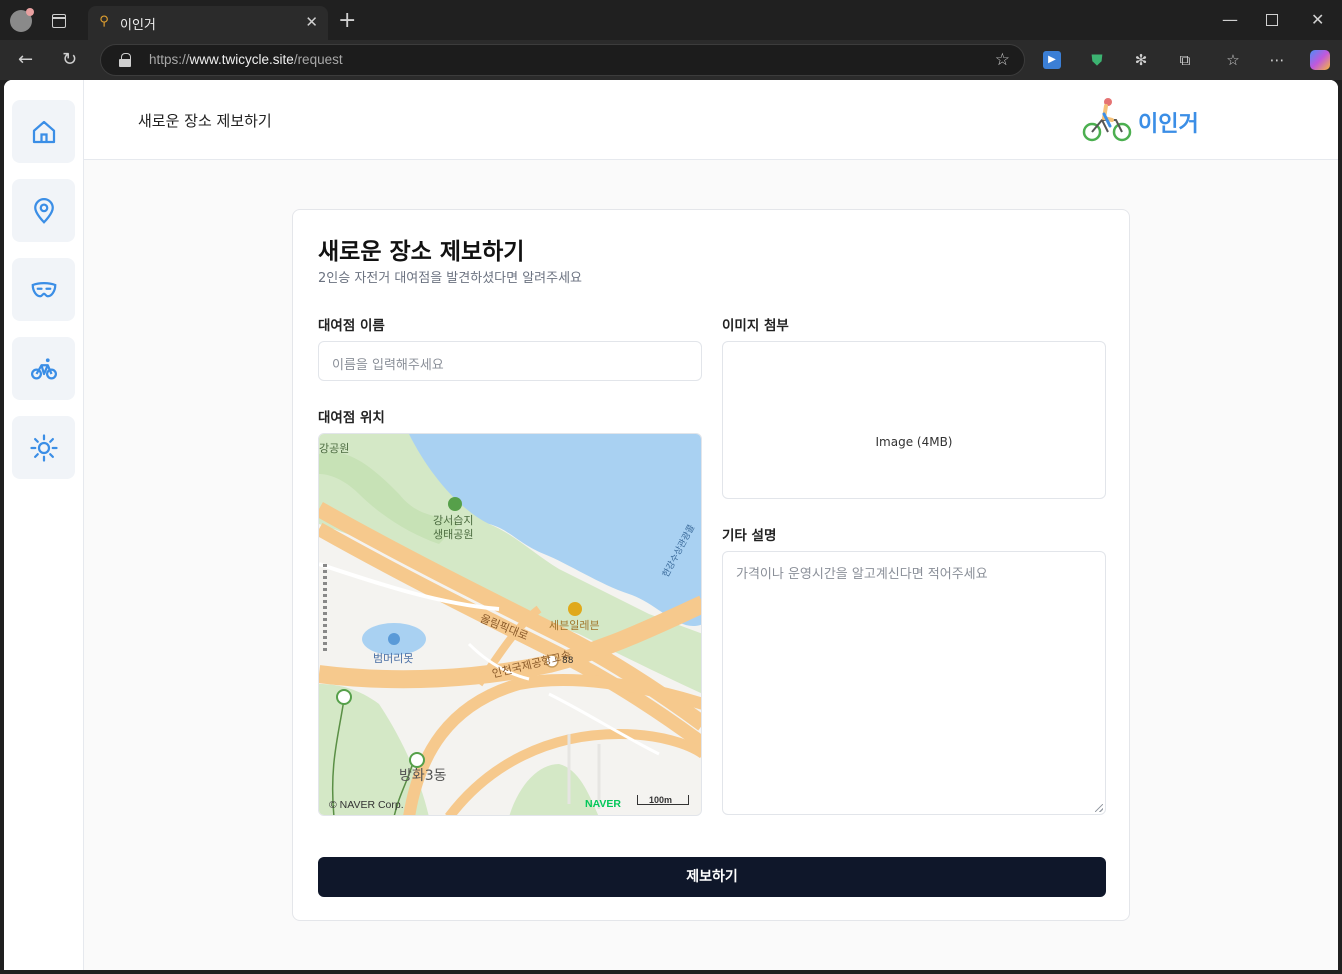 The width and height of the screenshot is (1342, 974). Describe the element at coordinates (59, 21) in the screenshot. I see `tabs-icon` at that location.